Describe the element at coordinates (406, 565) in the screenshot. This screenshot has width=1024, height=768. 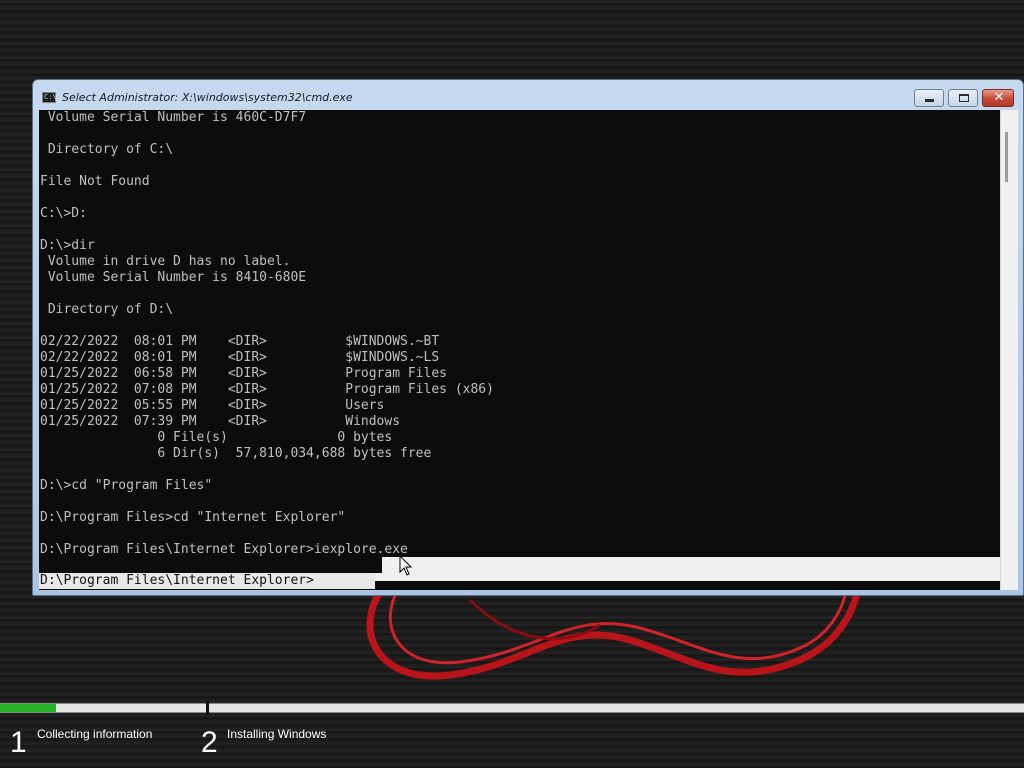
I see `mouse-cursor-icon` at that location.